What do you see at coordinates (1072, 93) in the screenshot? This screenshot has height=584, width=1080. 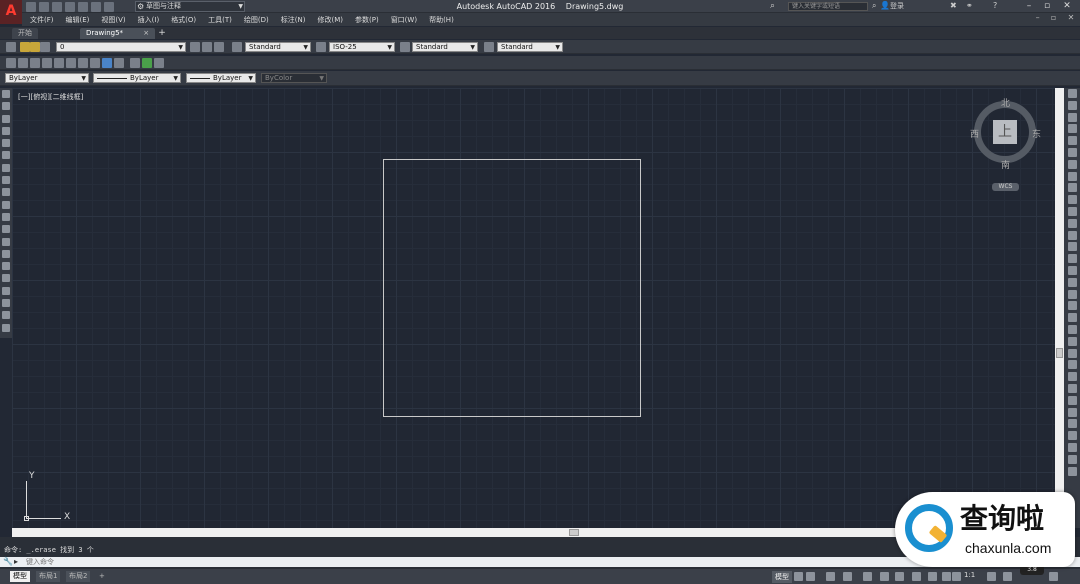 I see `erase-icon` at bounding box center [1072, 93].